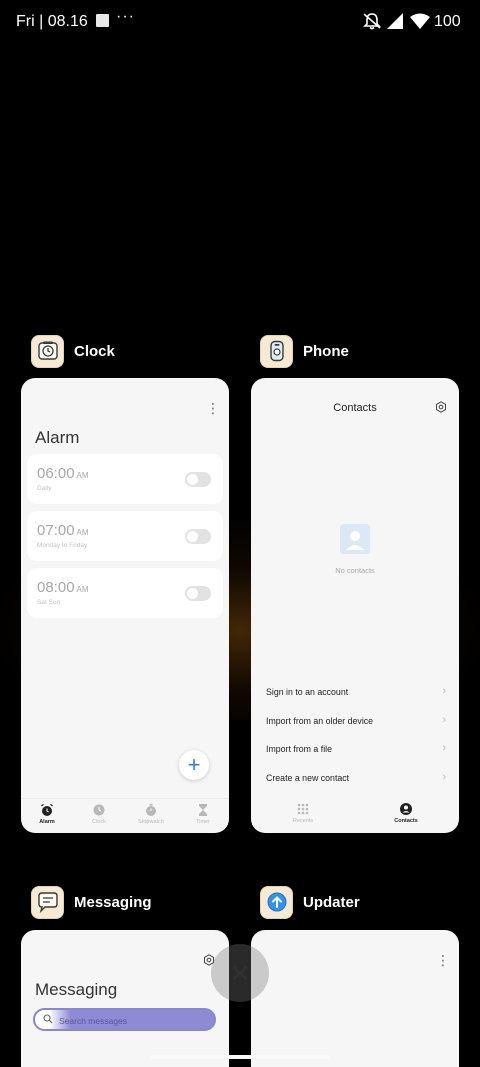  Describe the element at coordinates (441, 407) in the screenshot. I see `settings-gear-icon` at that location.